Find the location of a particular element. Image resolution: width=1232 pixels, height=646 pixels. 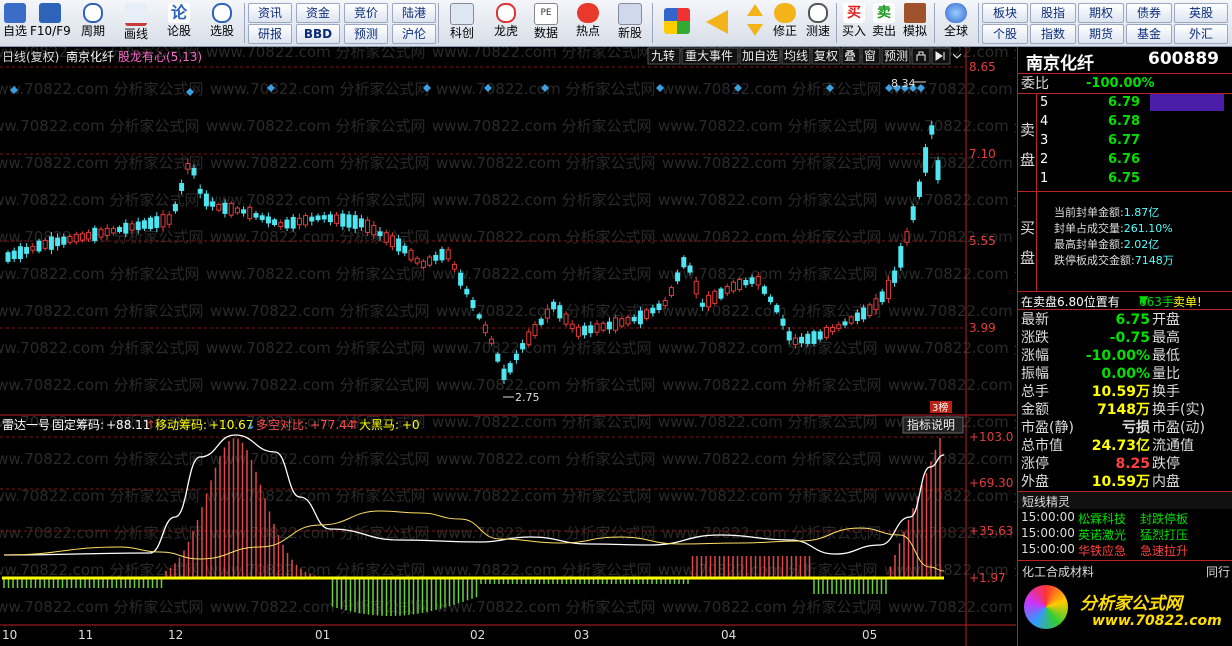

bonds-button: 债券 is located at coordinates (1149, 13).